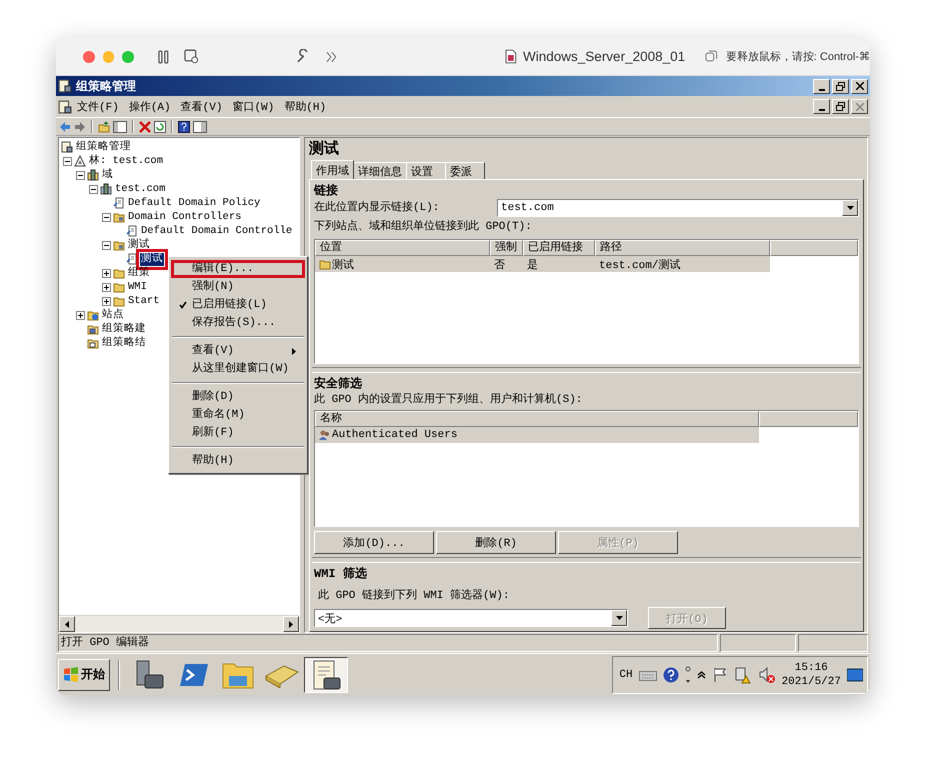 This screenshot has width=926, height=770. What do you see at coordinates (238, 397) in the screenshot?
I see `context-menu-item: 删除(D)` at bounding box center [238, 397].